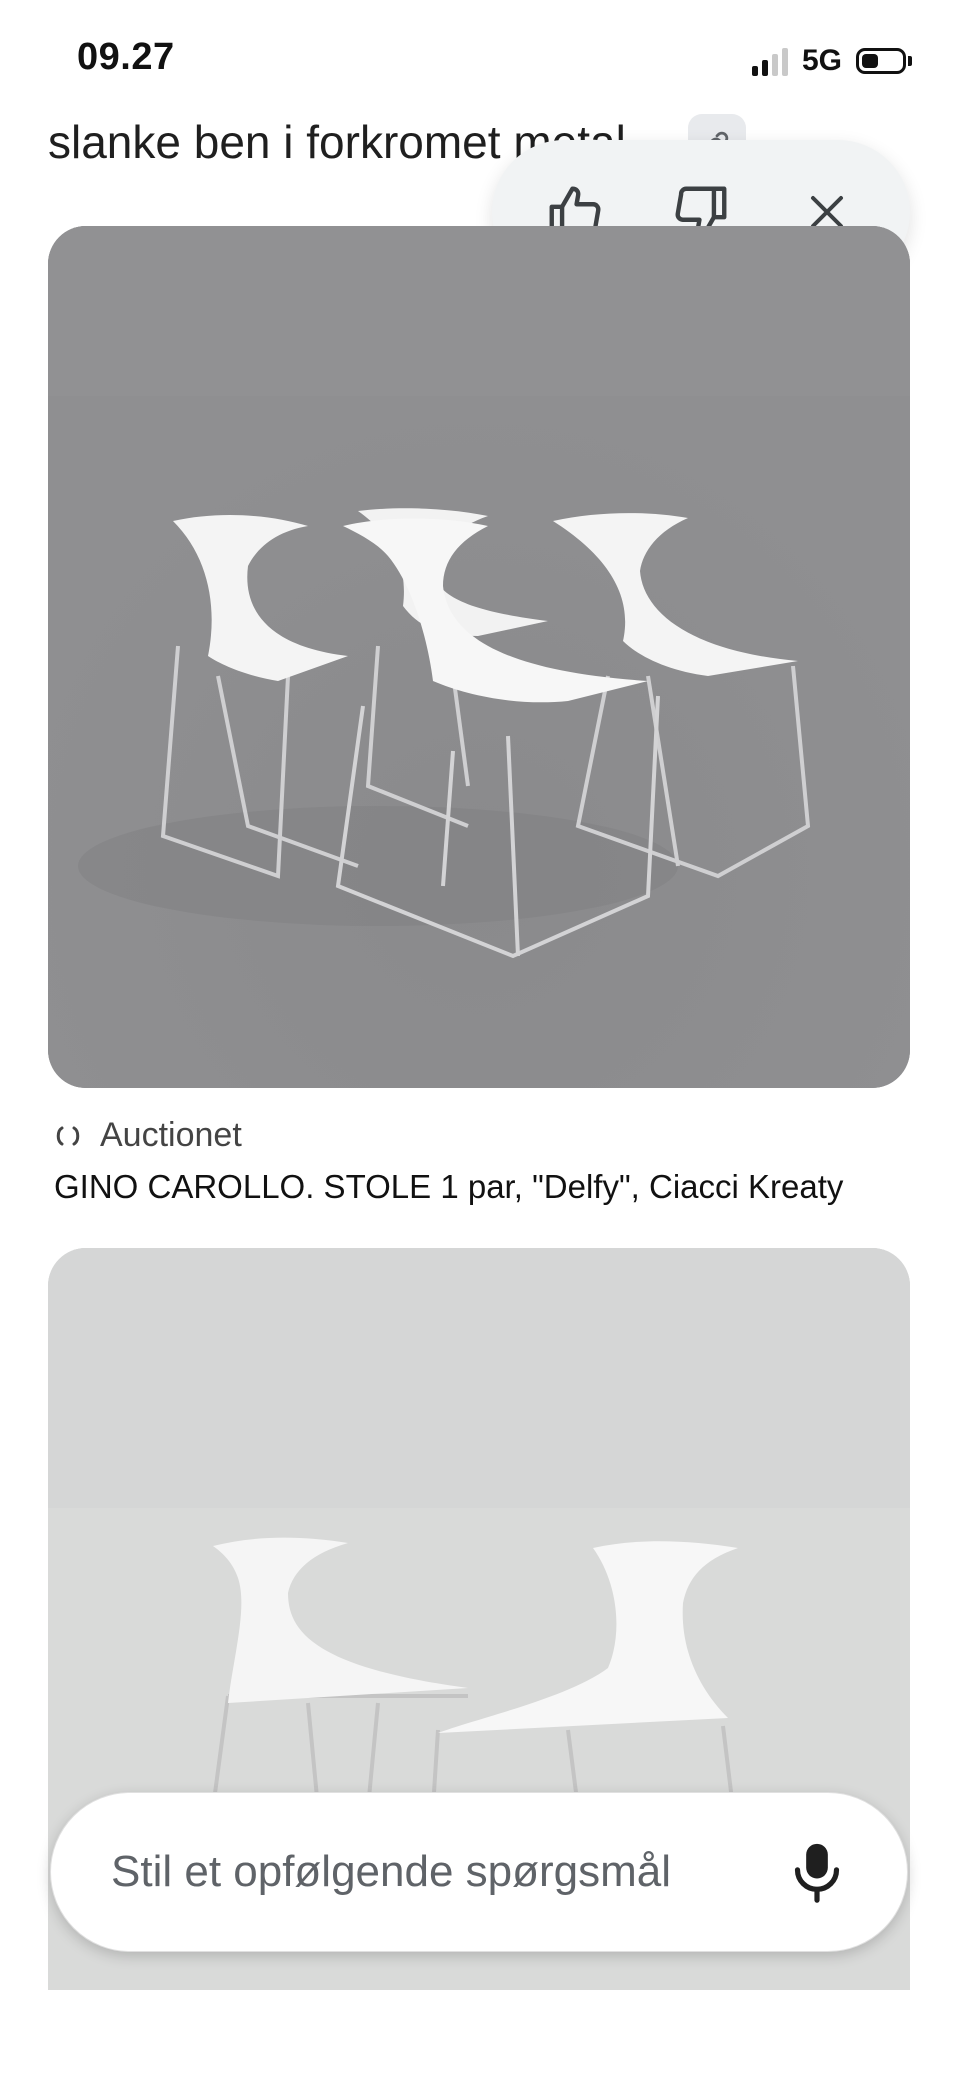 The width and height of the screenshot is (960, 2079). What do you see at coordinates (409, 1872) in the screenshot?
I see `followup-input` at bounding box center [409, 1872].